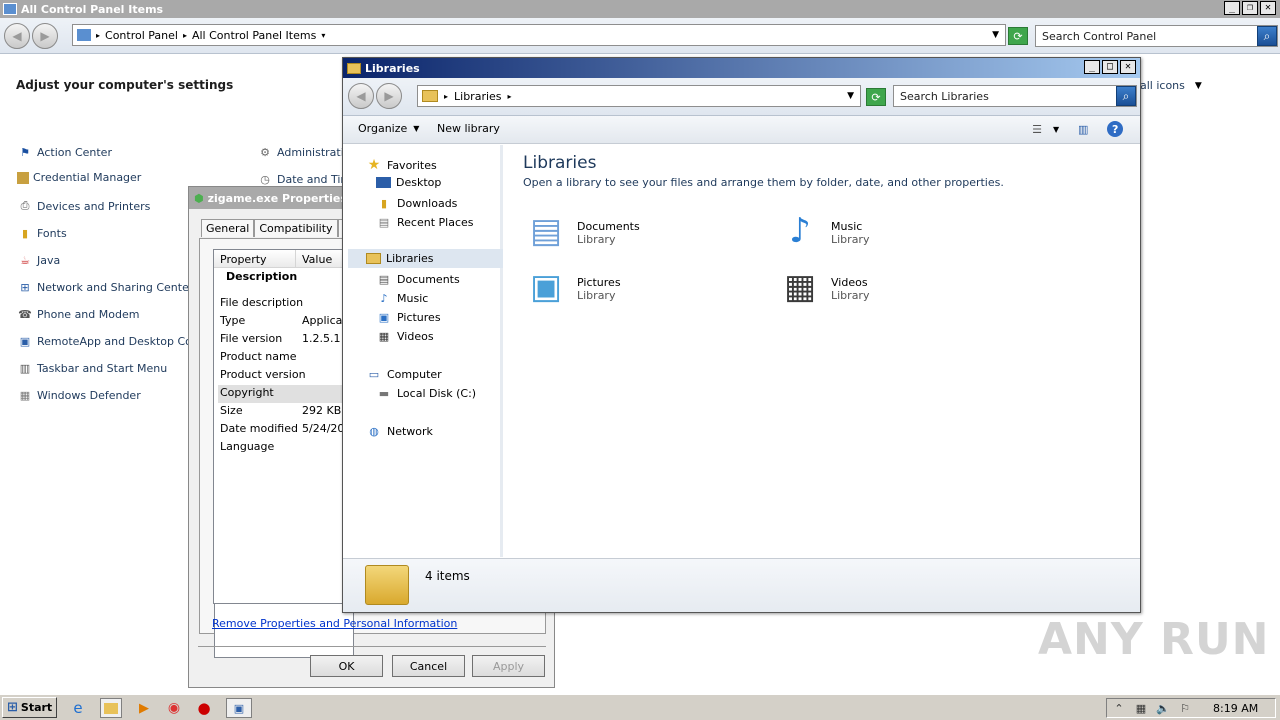 This screenshot has height=720, width=1280. What do you see at coordinates (251, 338) in the screenshot?
I see `prop-name: File version` at bounding box center [251, 338].